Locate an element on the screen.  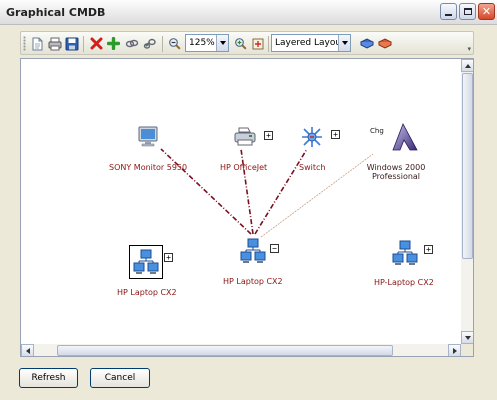
arrow-right-icon is located at coordinates (454, 350).